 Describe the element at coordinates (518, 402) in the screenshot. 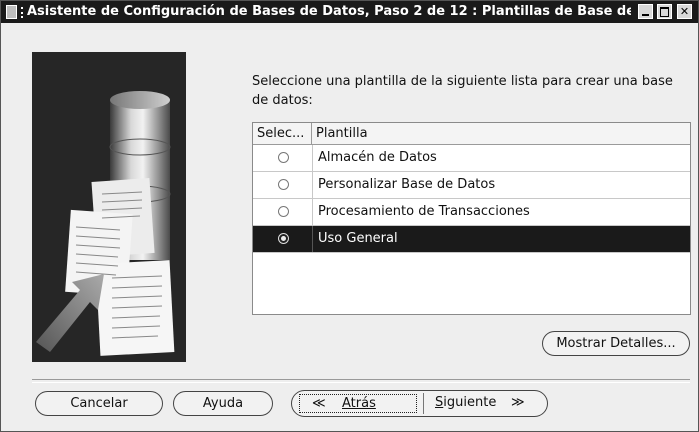

I see `chevron-right-icon: ≫` at that location.